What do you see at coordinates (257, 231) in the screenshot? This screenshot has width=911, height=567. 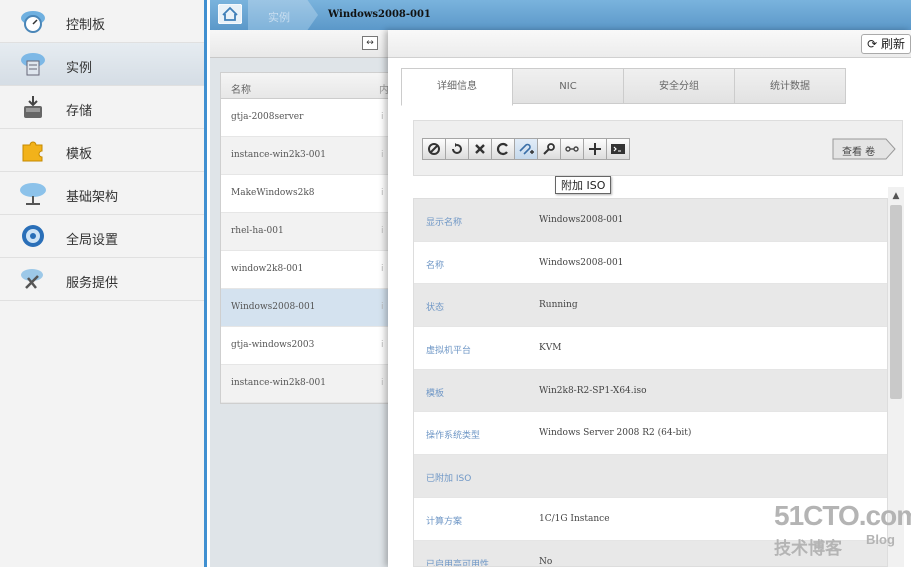 I see `row-name: rhel-ha-001` at bounding box center [257, 231].